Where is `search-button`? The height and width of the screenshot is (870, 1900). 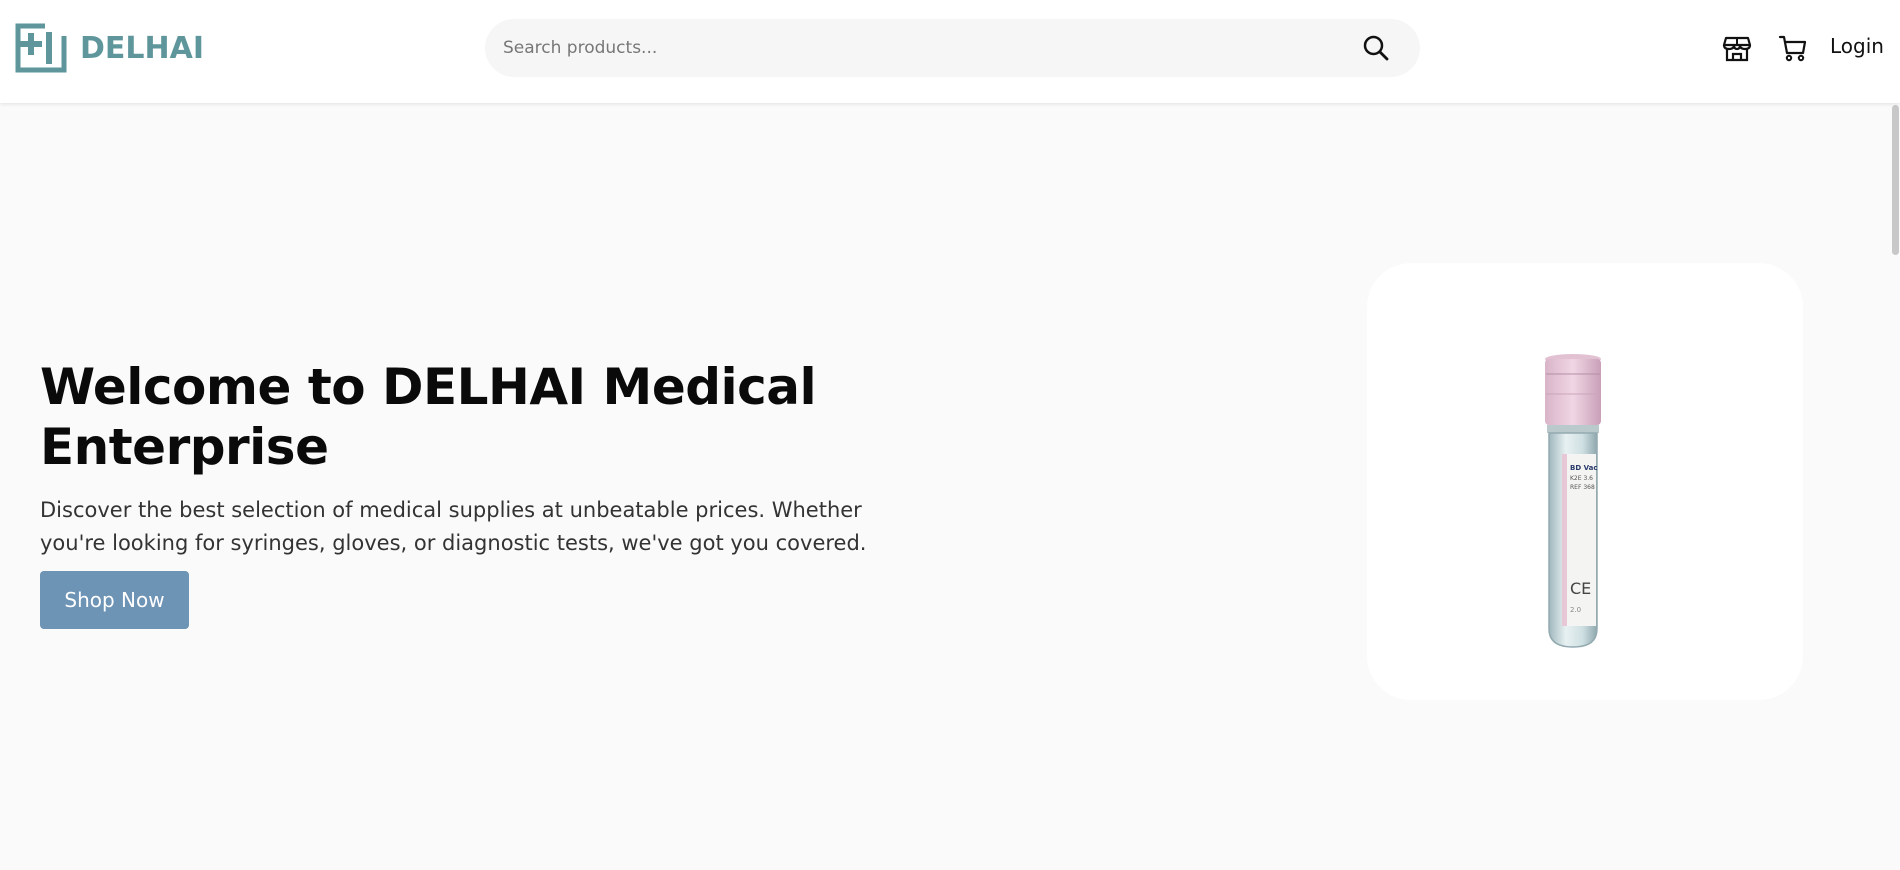
search-button is located at coordinates (1376, 48).